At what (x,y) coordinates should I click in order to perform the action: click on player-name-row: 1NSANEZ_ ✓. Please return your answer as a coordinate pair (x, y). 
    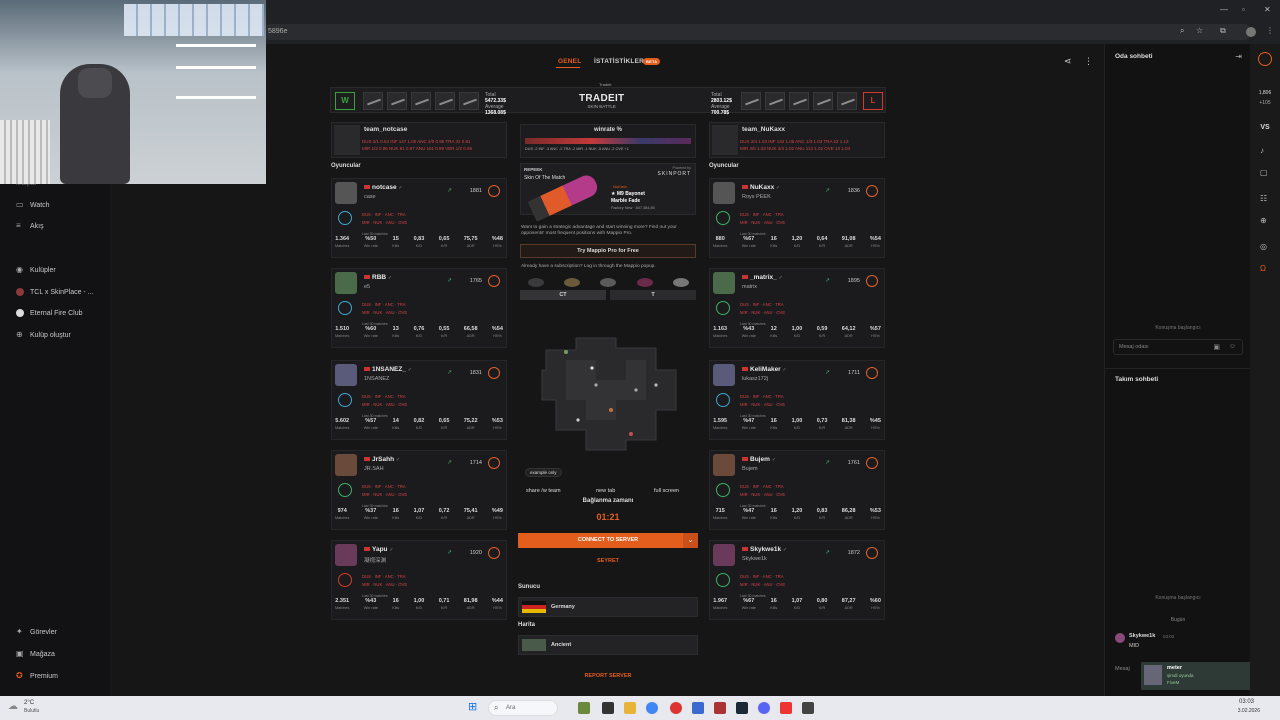
    Looking at the image, I should click on (388, 369).